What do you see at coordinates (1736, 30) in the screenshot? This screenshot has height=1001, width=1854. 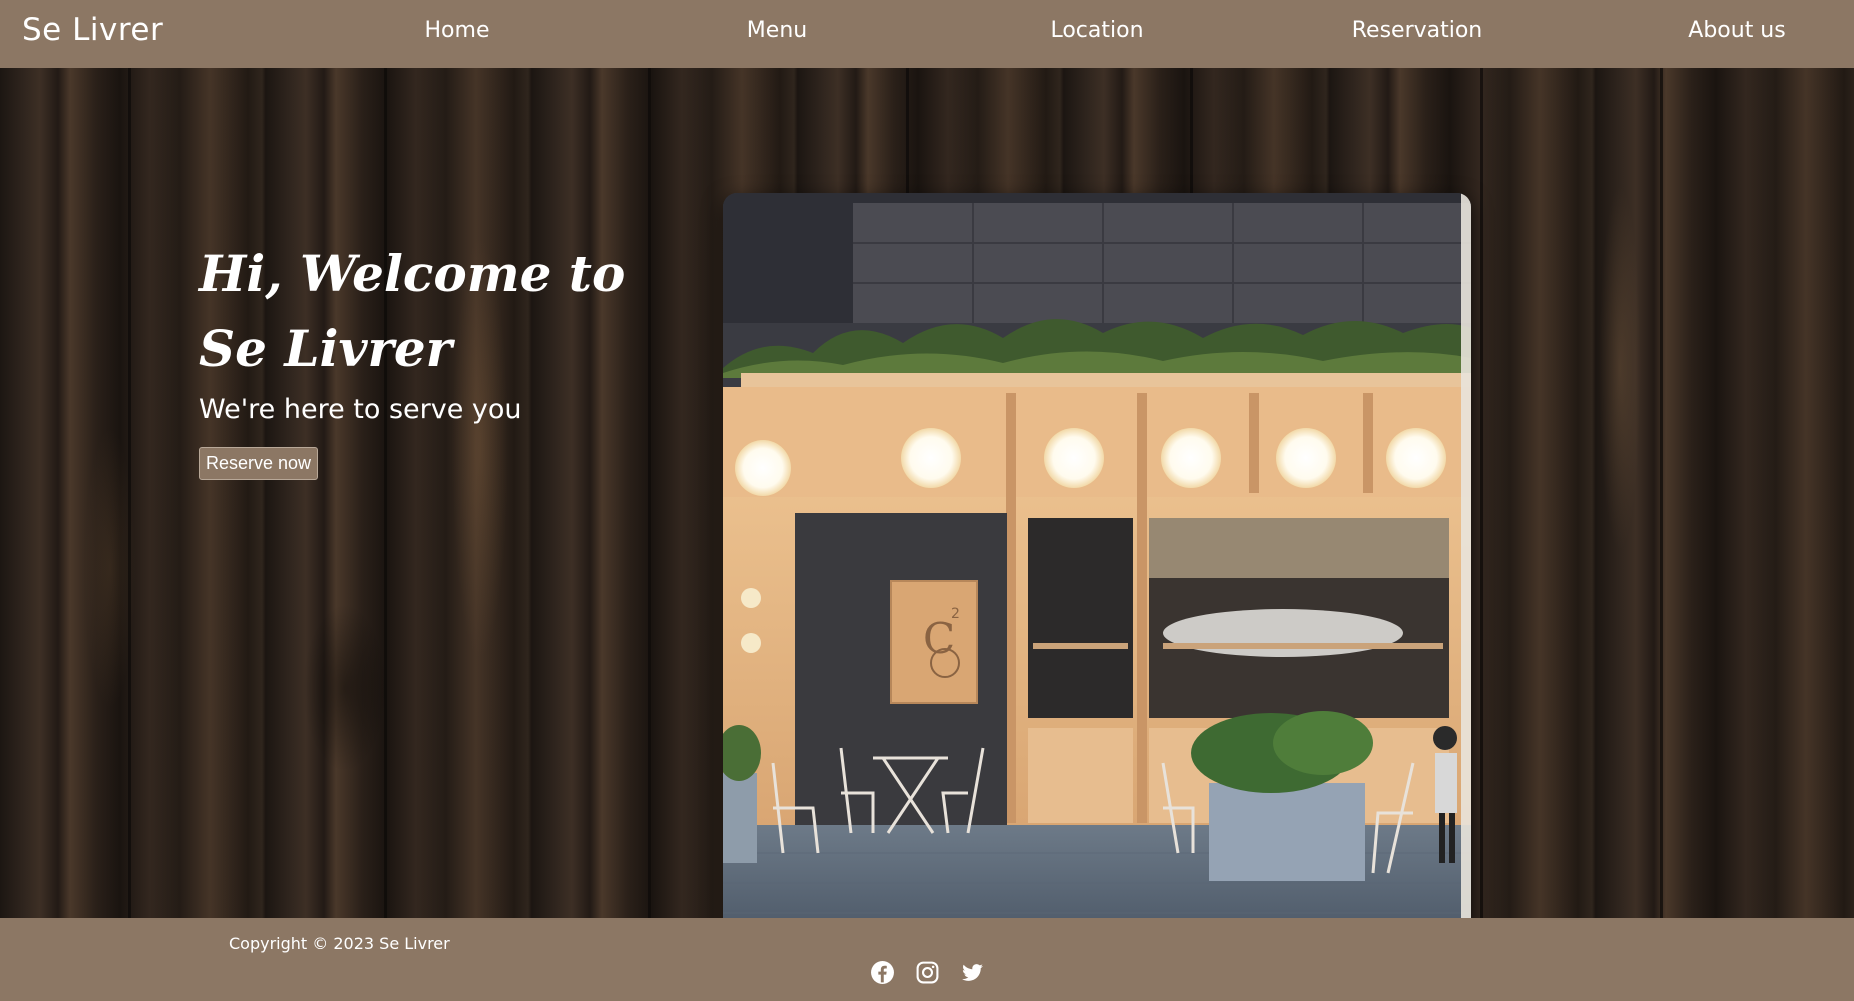 I see `nav-about-us: About us` at bounding box center [1736, 30].